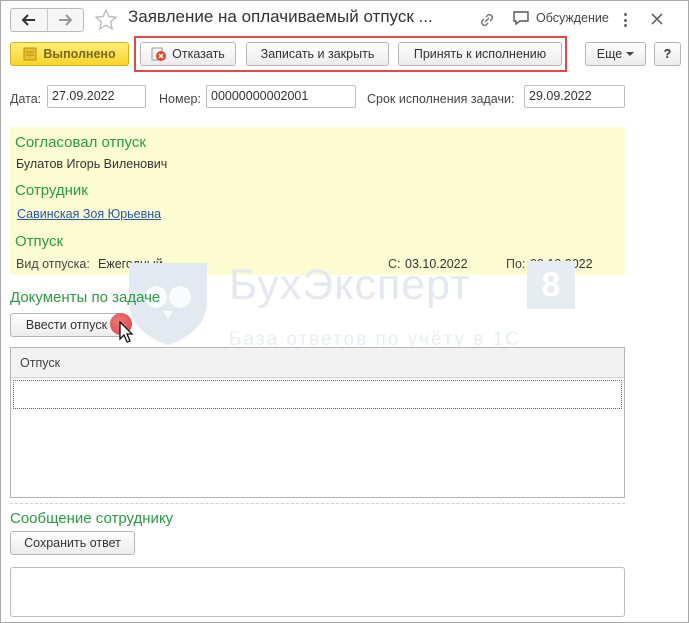 Image resolution: width=689 pixels, height=623 pixels. I want to click on forward-button, so click(65, 20).